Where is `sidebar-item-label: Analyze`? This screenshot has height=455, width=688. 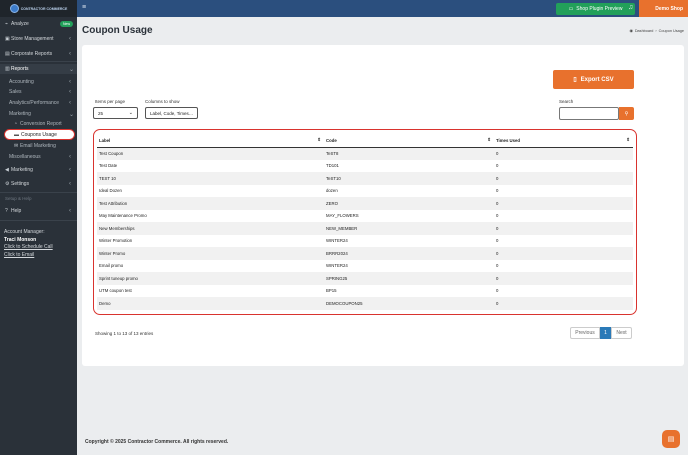
sidebar-item-label: Analyze is located at coordinates (20, 24).